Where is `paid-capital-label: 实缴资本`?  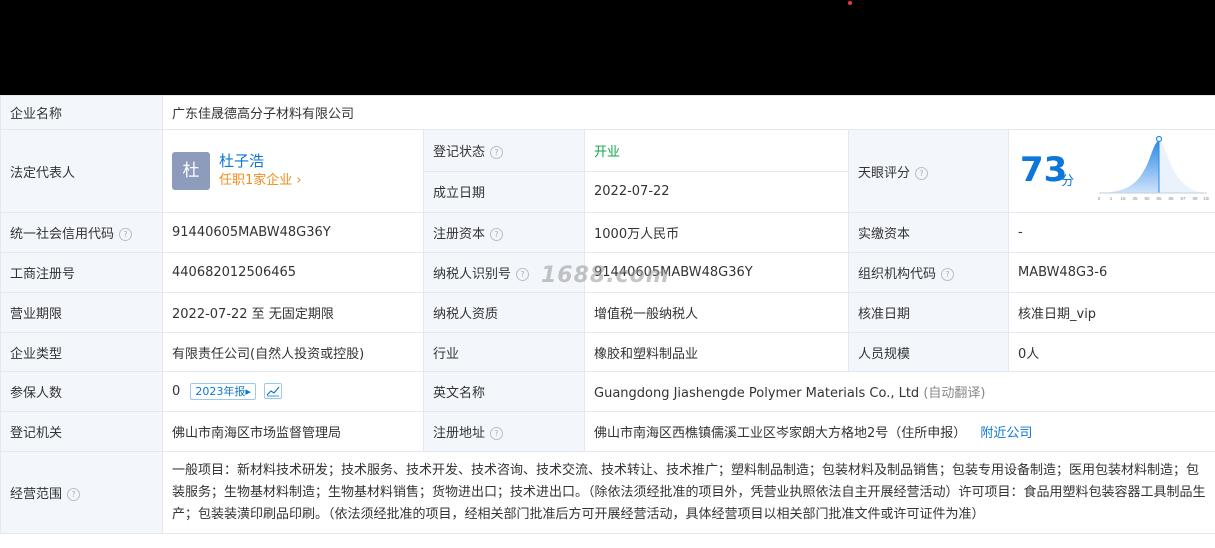 paid-capital-label: 实缴资本 is located at coordinates (928, 232).